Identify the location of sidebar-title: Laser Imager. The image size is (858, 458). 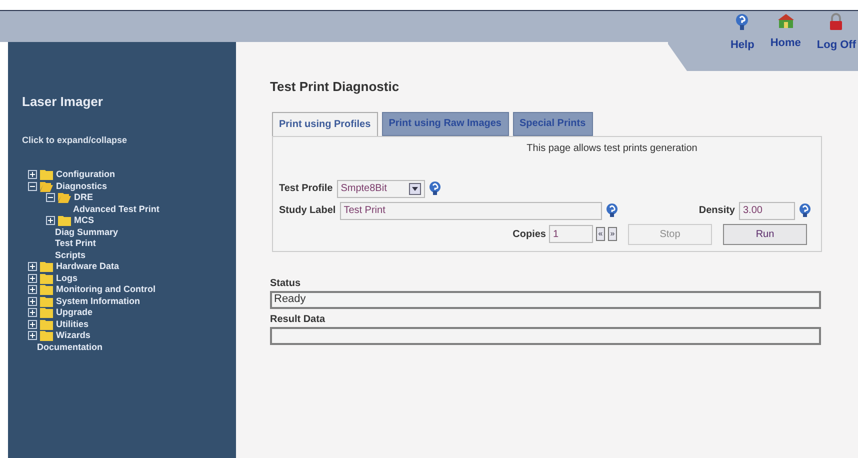
(63, 102).